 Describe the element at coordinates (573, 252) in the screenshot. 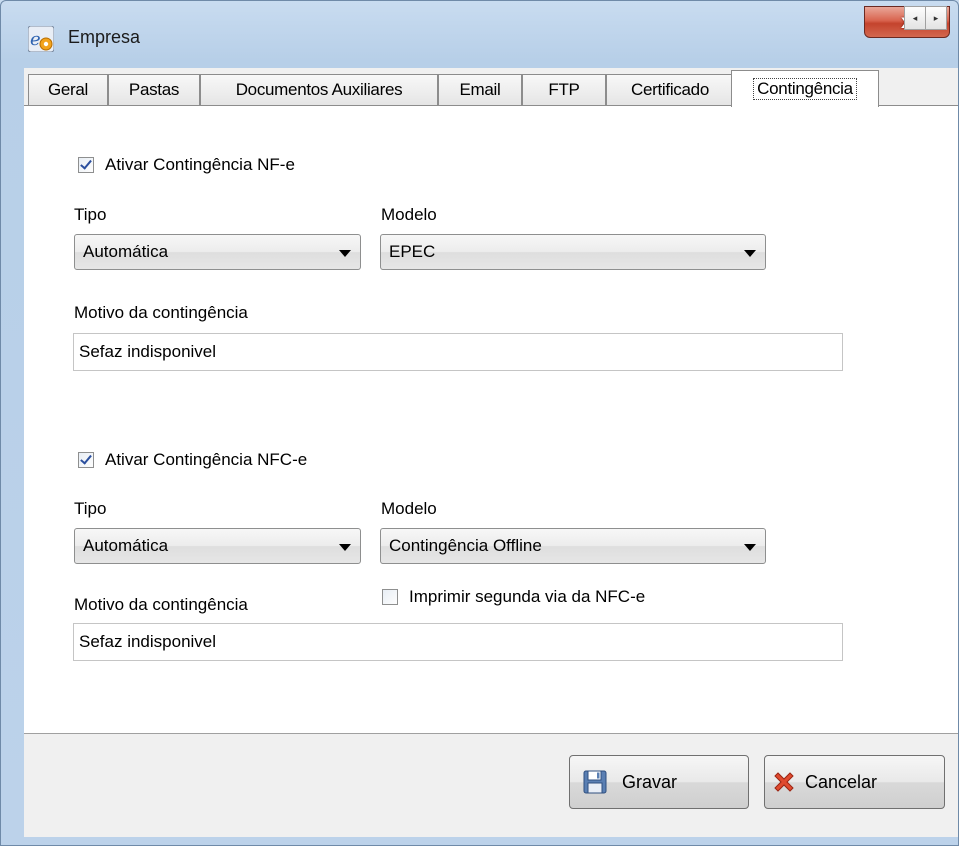

I see `nfe-modelo-select: EPEC` at that location.